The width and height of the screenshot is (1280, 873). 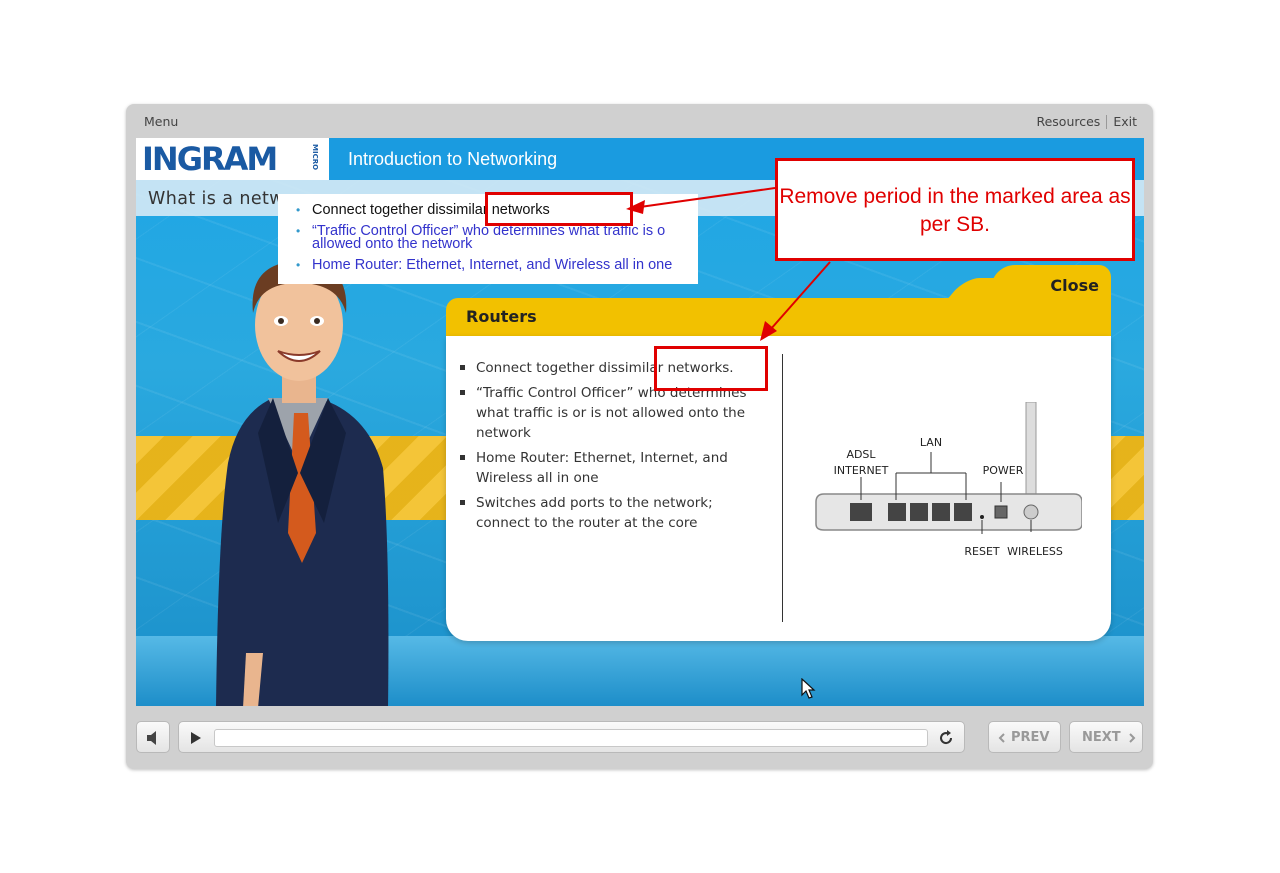 I want to click on popup-title: Routers, so click(x=501, y=316).